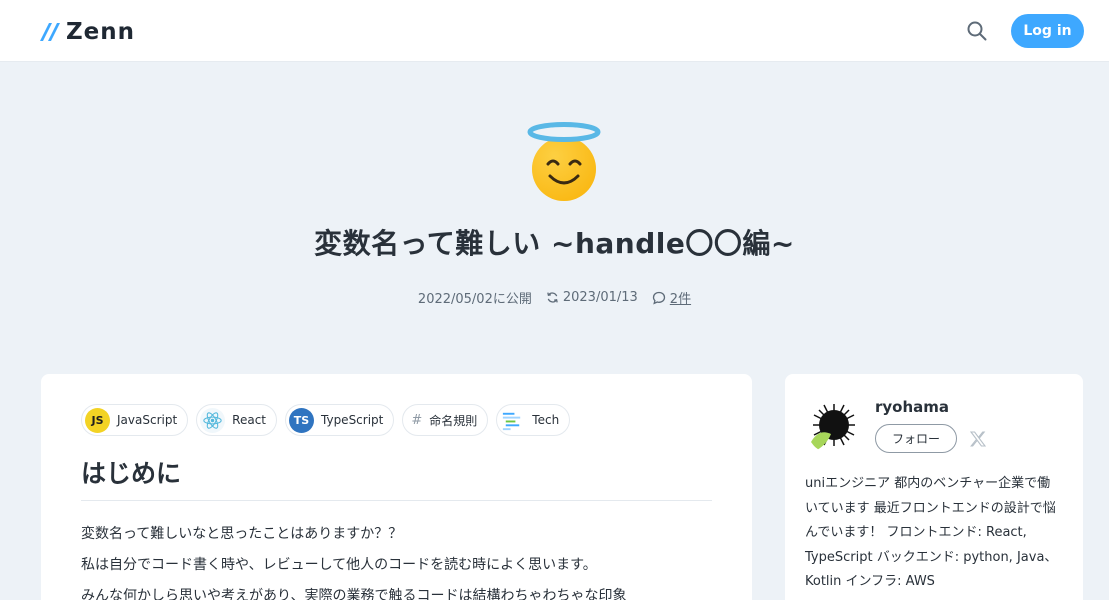 Image resolution: width=1109 pixels, height=600 pixels. Describe the element at coordinates (931, 407) in the screenshot. I see `author-name: ryohama` at that location.